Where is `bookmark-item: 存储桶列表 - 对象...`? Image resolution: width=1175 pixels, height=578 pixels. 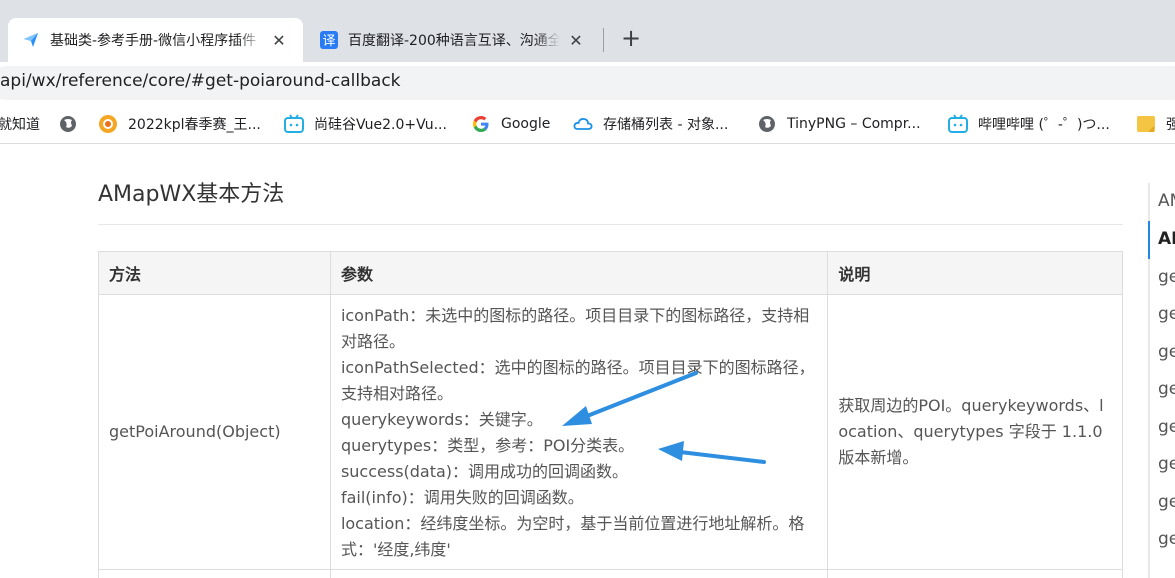
bookmark-item: 存储桶列表 - 对象... is located at coordinates (650, 124).